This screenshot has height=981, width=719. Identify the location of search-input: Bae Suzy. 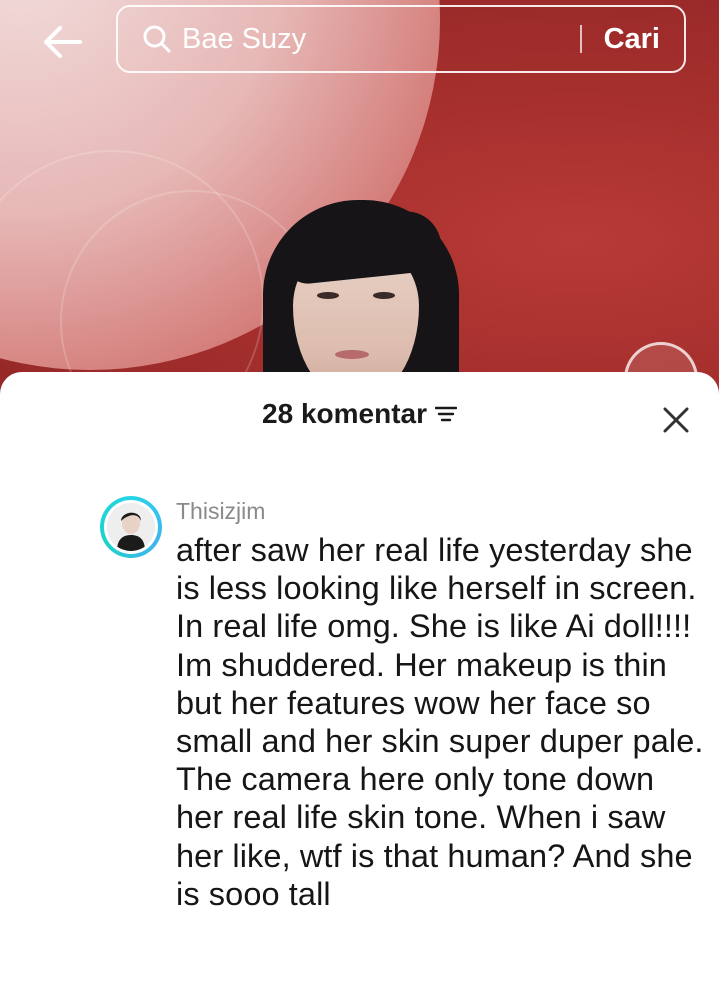
(381, 39).